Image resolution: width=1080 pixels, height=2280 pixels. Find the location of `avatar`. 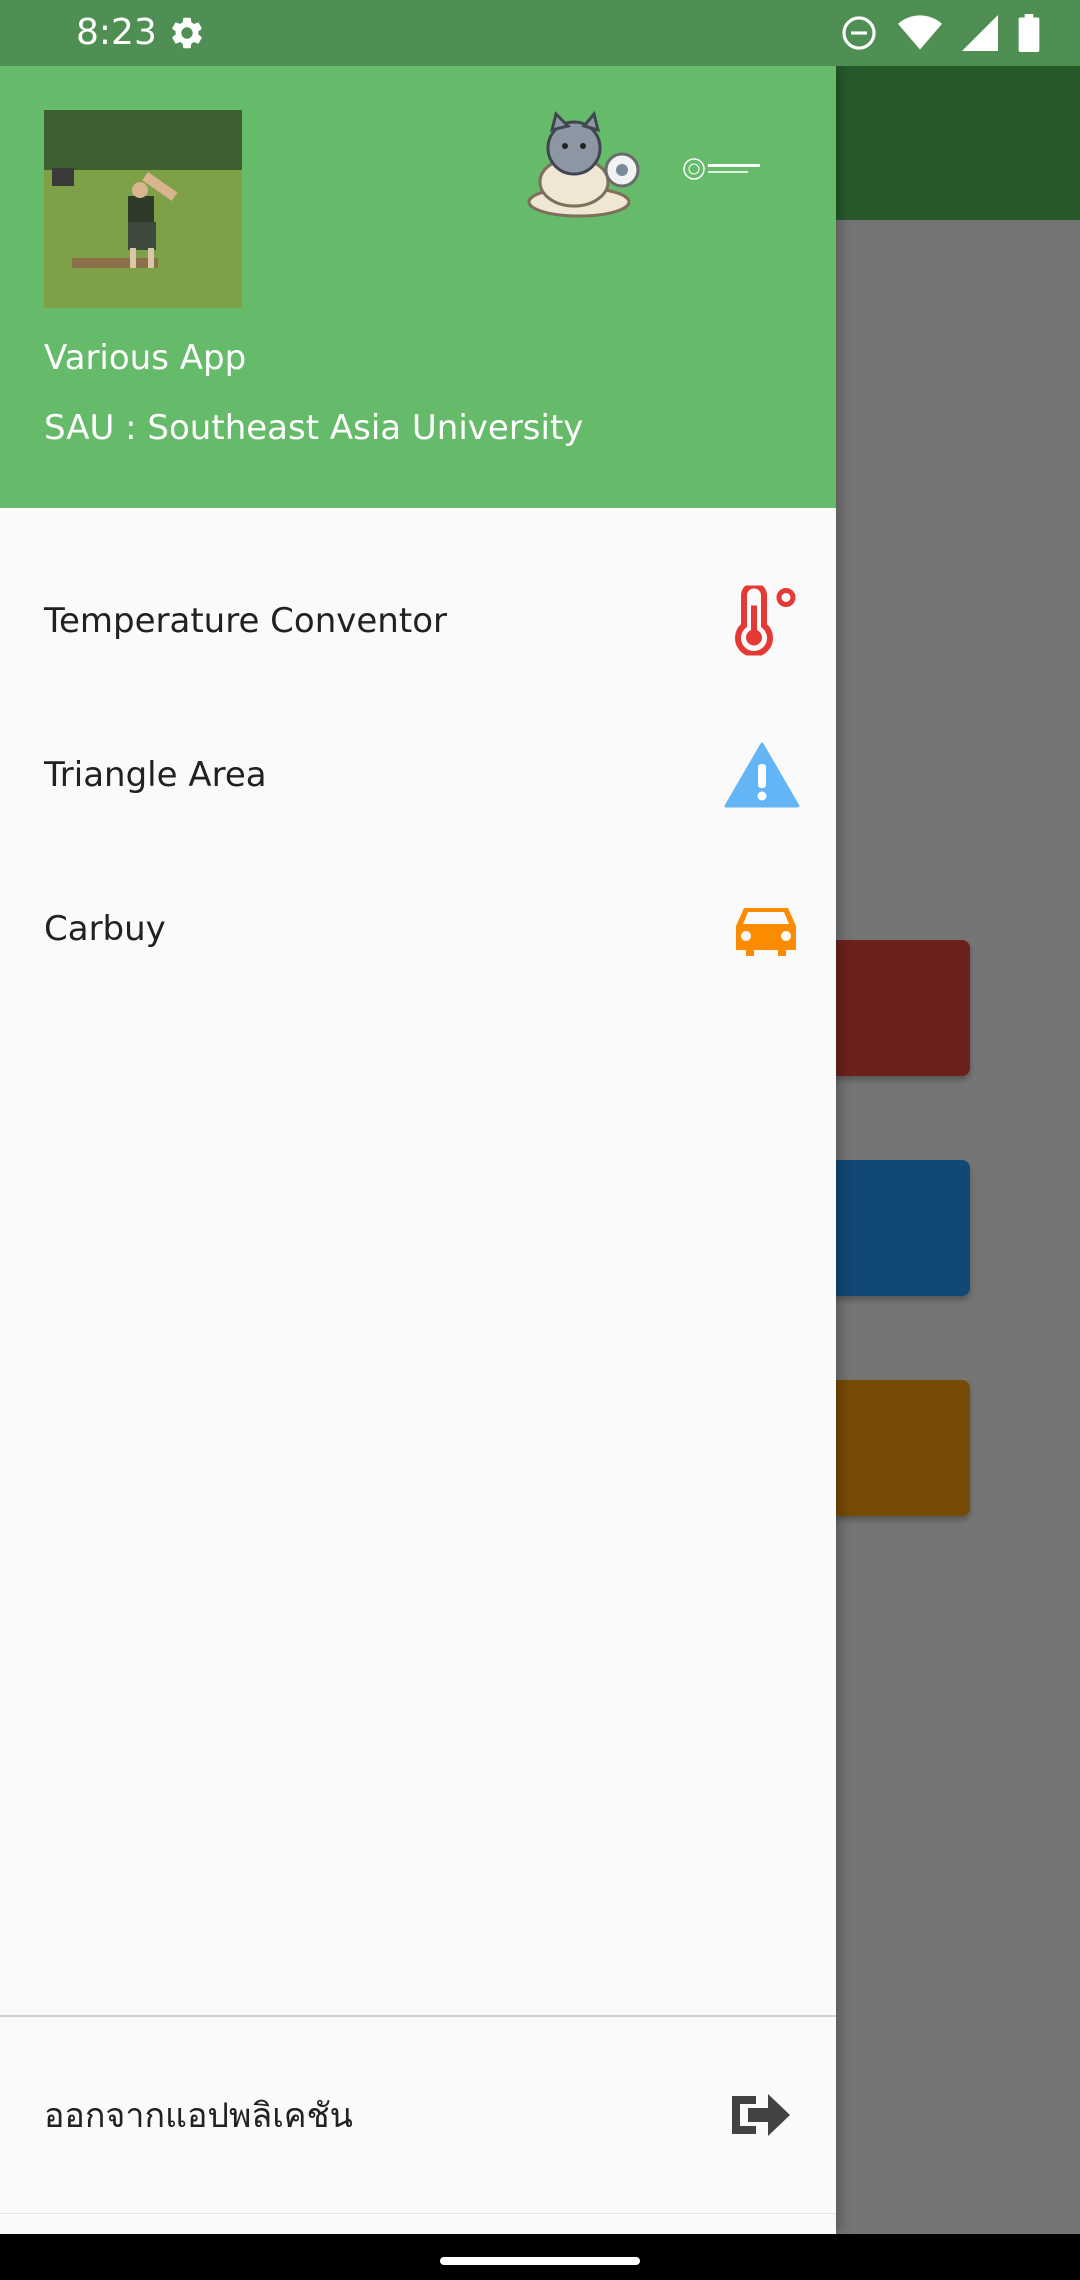

avatar is located at coordinates (143, 209).